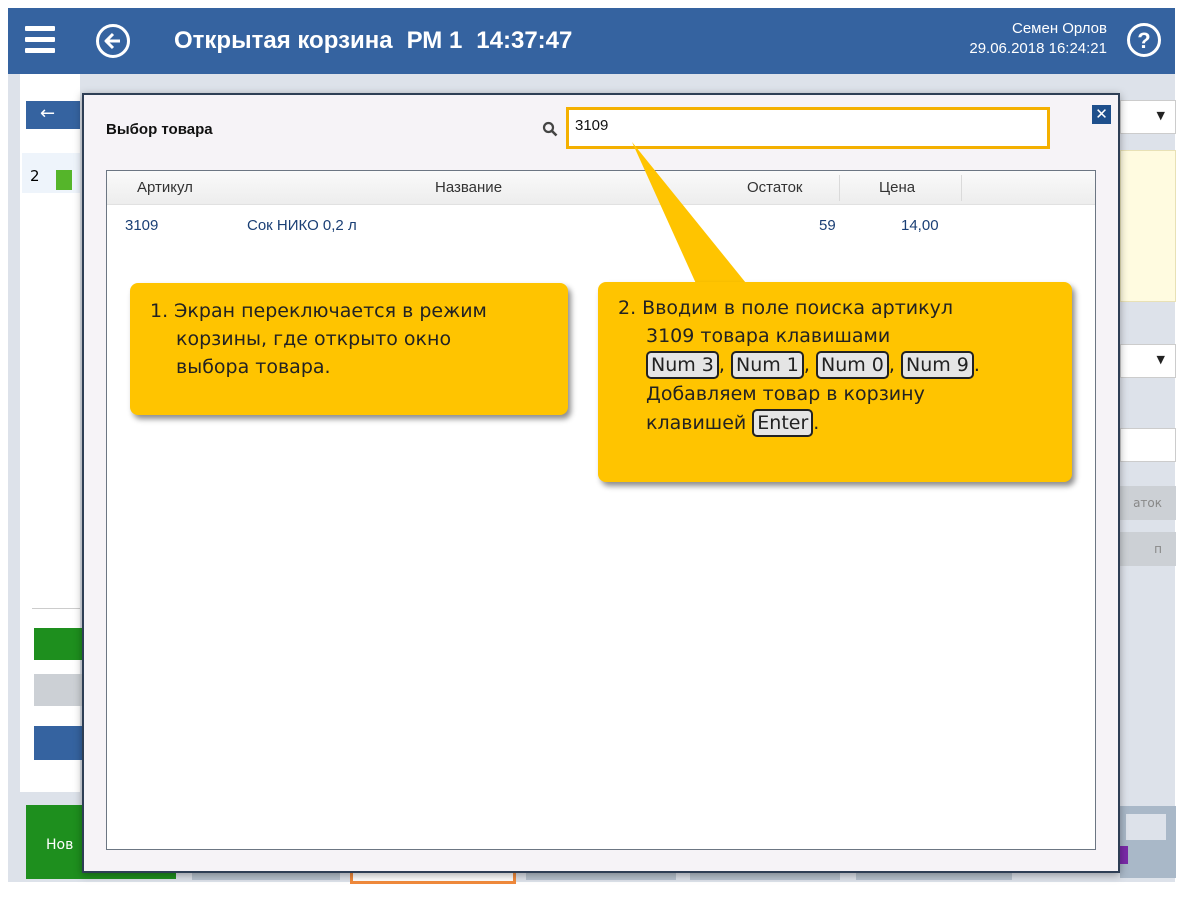 Image resolution: width=1183 pixels, height=912 pixels. I want to click on key-num-3: Num 3, so click(682, 365).